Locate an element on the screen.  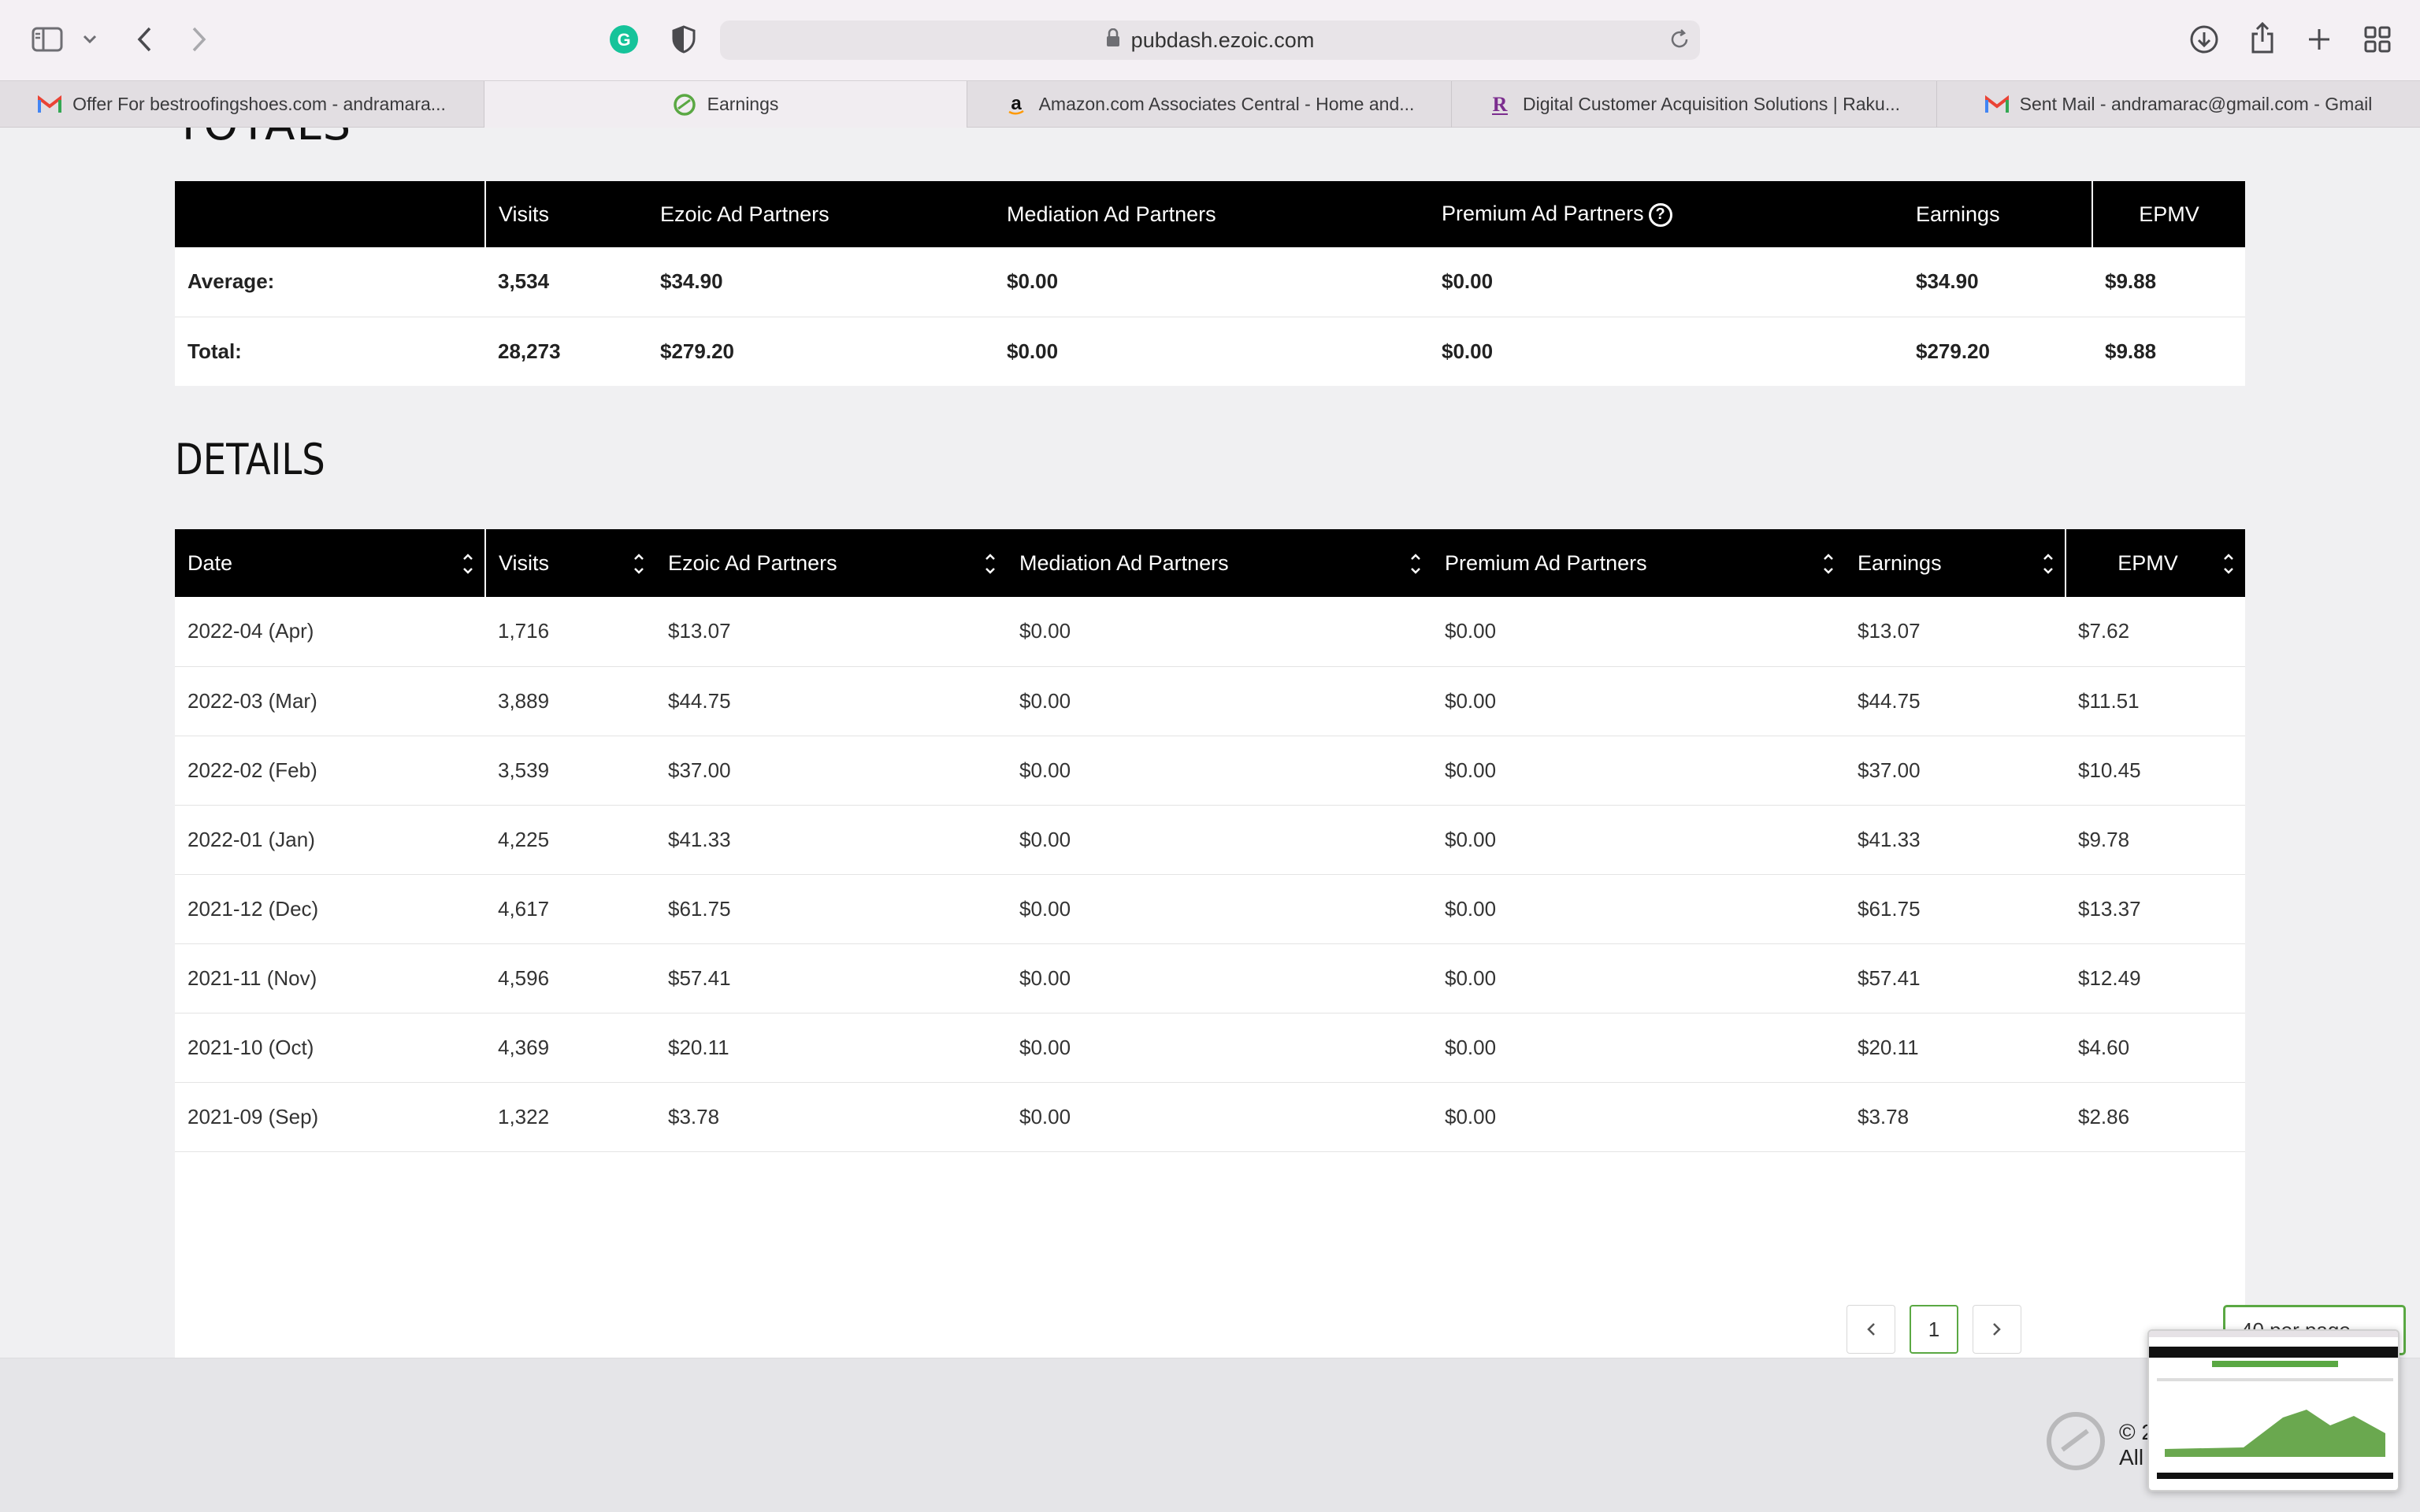
tab-gmail-sent: Sent Mail - andramarac@gmail.com - Gmail is located at coordinates (2178, 104).